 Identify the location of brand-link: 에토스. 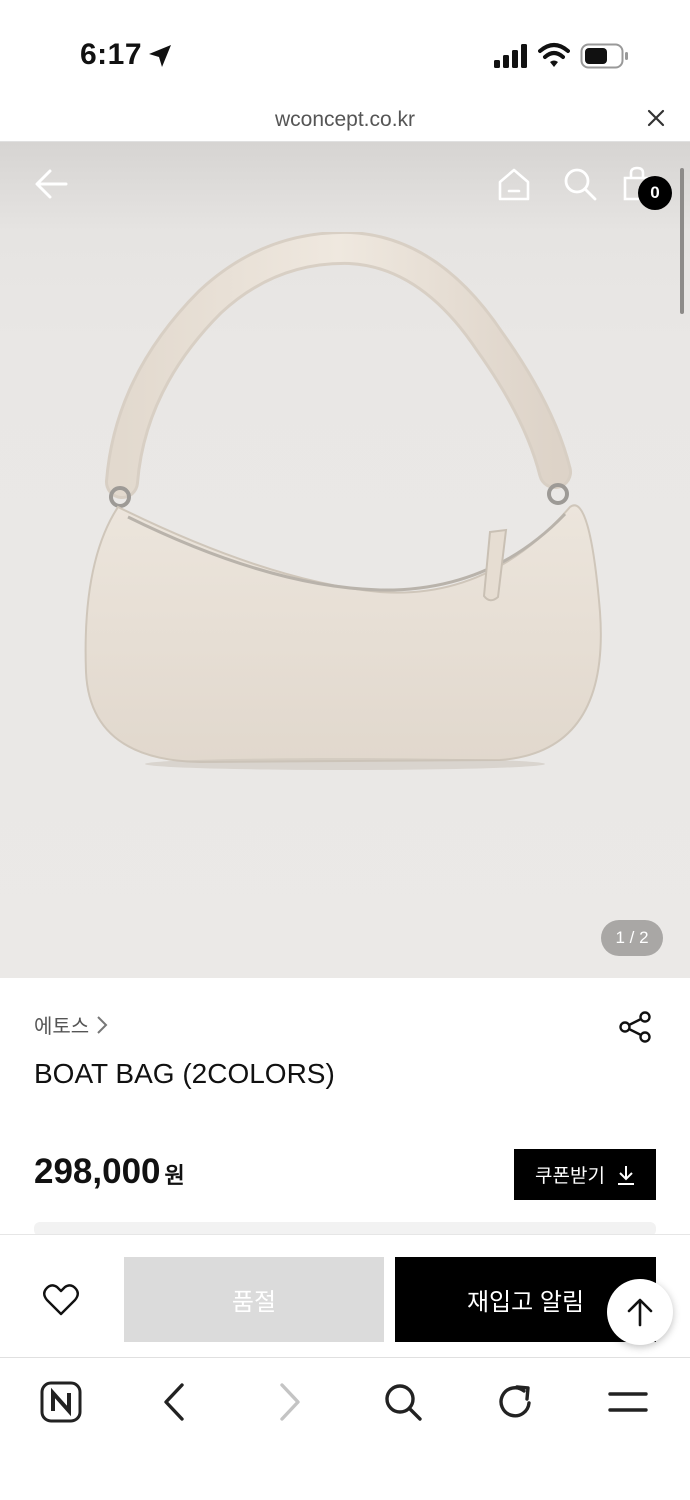
(71, 1024).